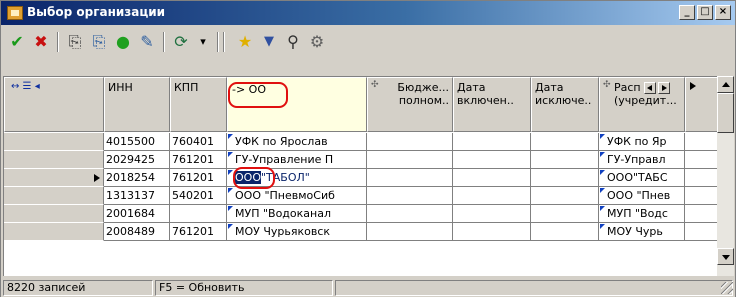 Image resolution: width=736 pixels, height=297 pixels. I want to click on column-header-more, so click(701, 104).